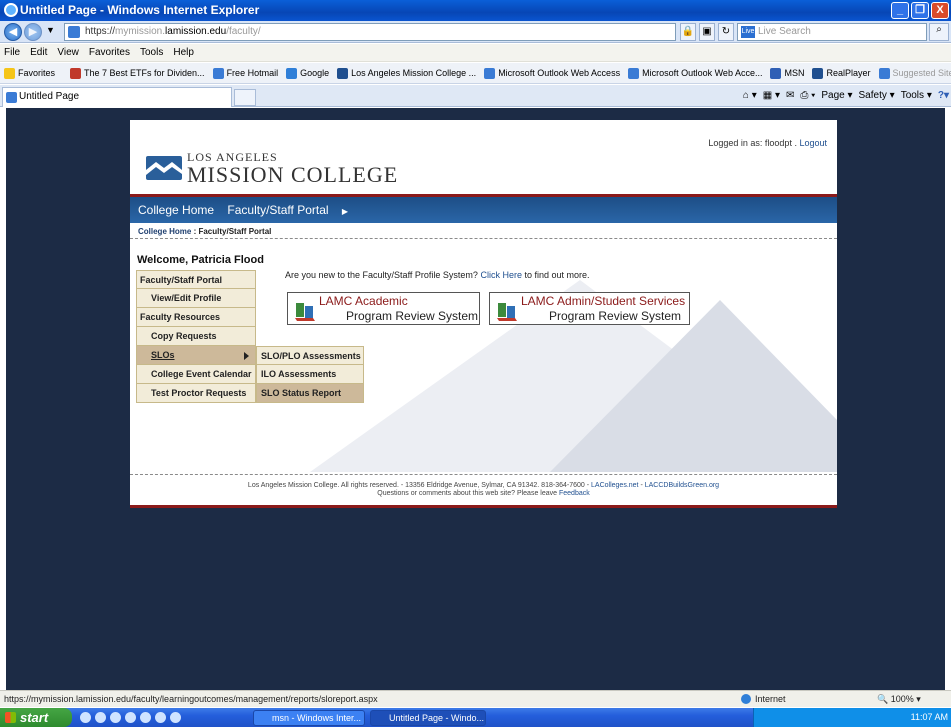 This screenshot has width=951, height=727. What do you see at coordinates (707, 32) in the screenshot?
I see `compat-icon: ▣` at bounding box center [707, 32].